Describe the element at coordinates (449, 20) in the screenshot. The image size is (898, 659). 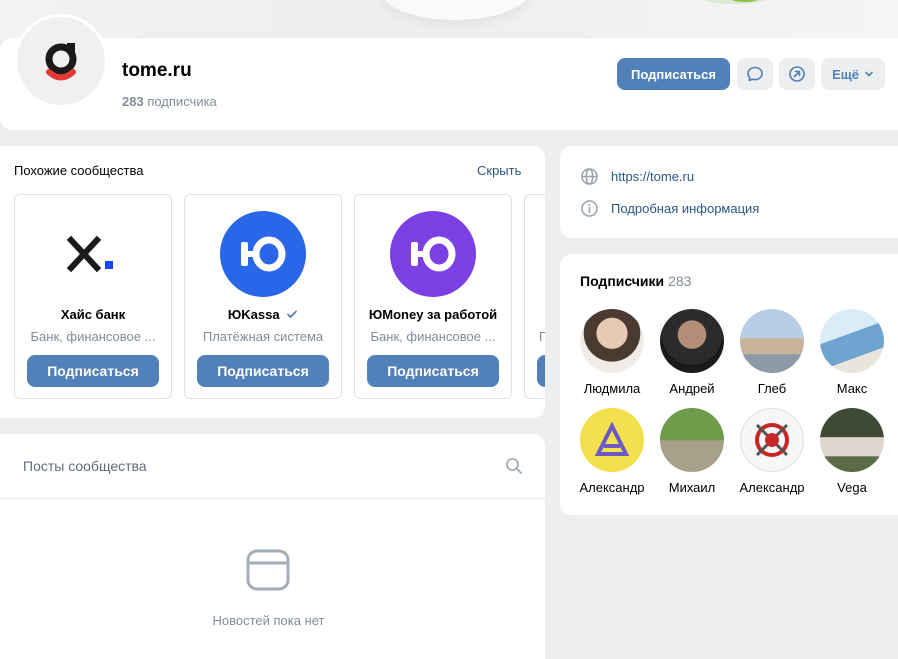
I see `cover-image` at that location.